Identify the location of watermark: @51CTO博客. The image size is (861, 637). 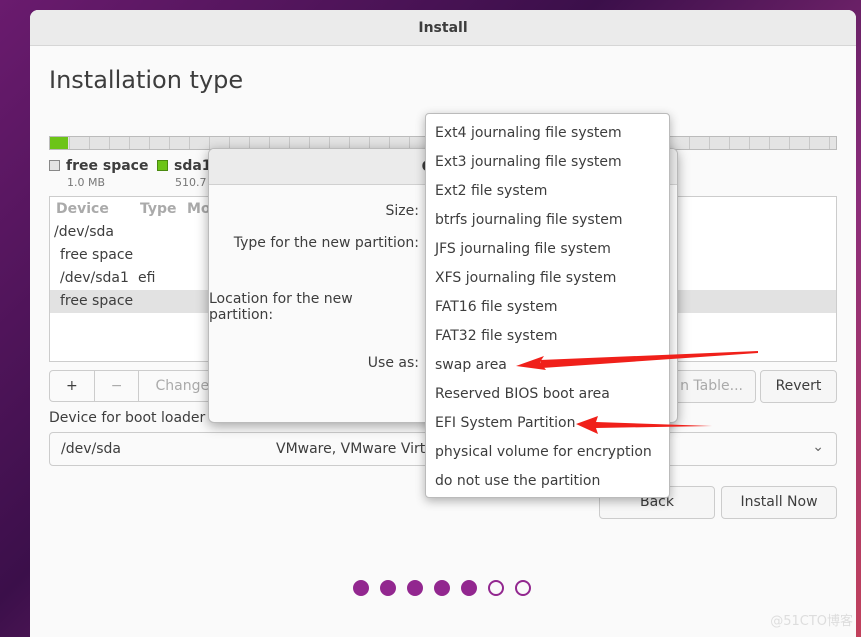
(811, 621).